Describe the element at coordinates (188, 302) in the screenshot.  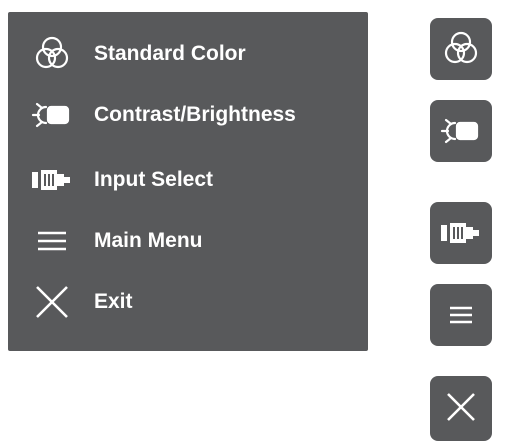
I see `menu-item-exit: Exit` at that location.